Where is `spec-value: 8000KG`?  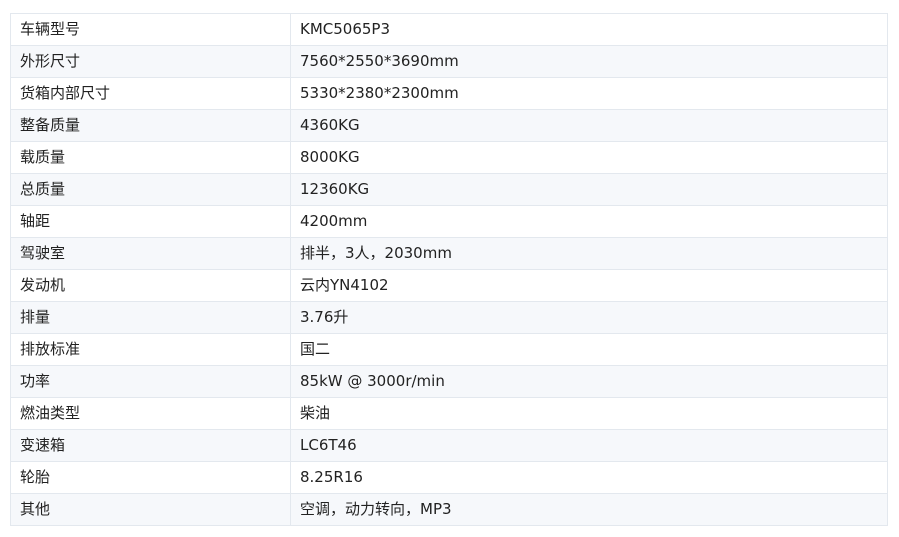
spec-value: 8000KG is located at coordinates (589, 157).